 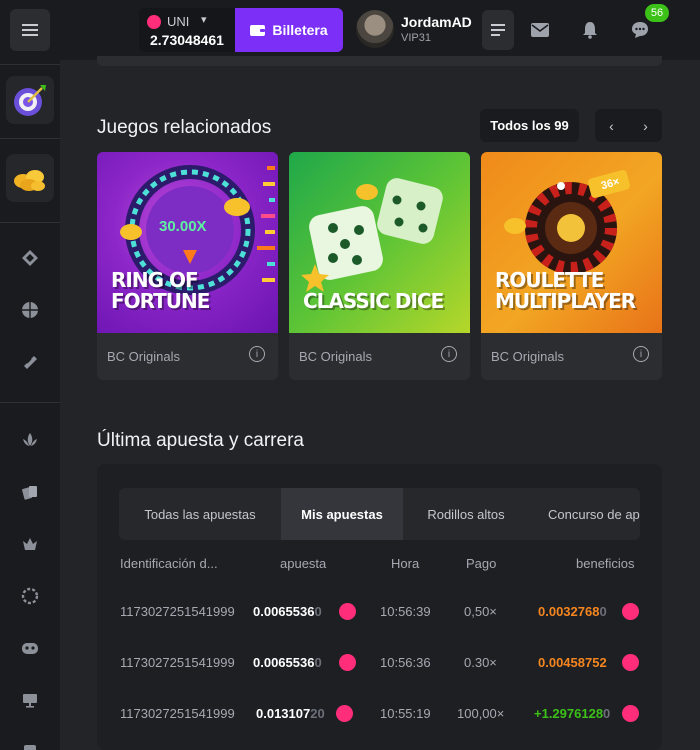 I want to click on tab-all-bets: Todas las apuestas, so click(x=200, y=514).